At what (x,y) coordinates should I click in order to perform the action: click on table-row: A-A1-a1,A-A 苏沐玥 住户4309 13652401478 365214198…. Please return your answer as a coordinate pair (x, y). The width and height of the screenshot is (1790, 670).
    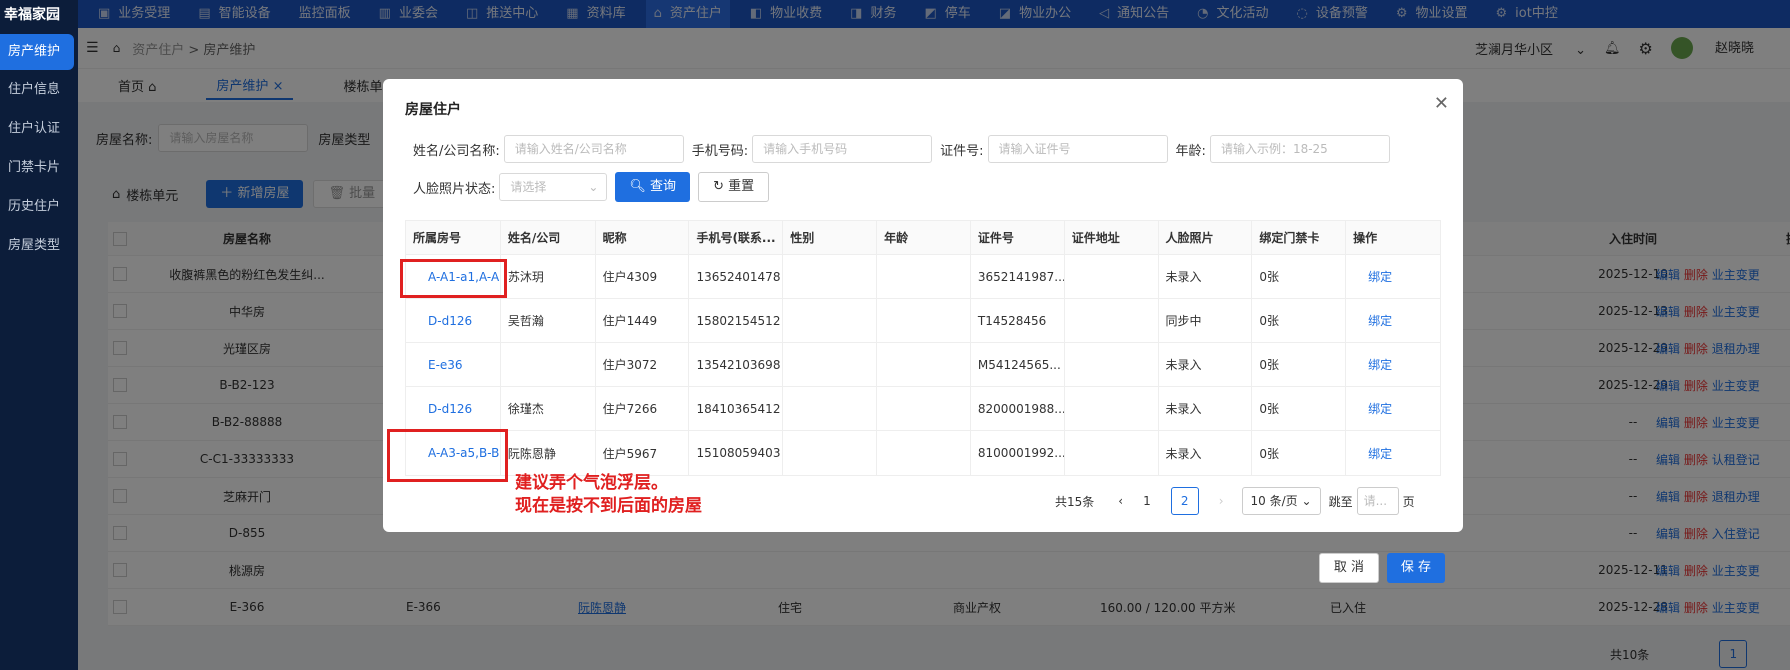
    Looking at the image, I should click on (923, 277).